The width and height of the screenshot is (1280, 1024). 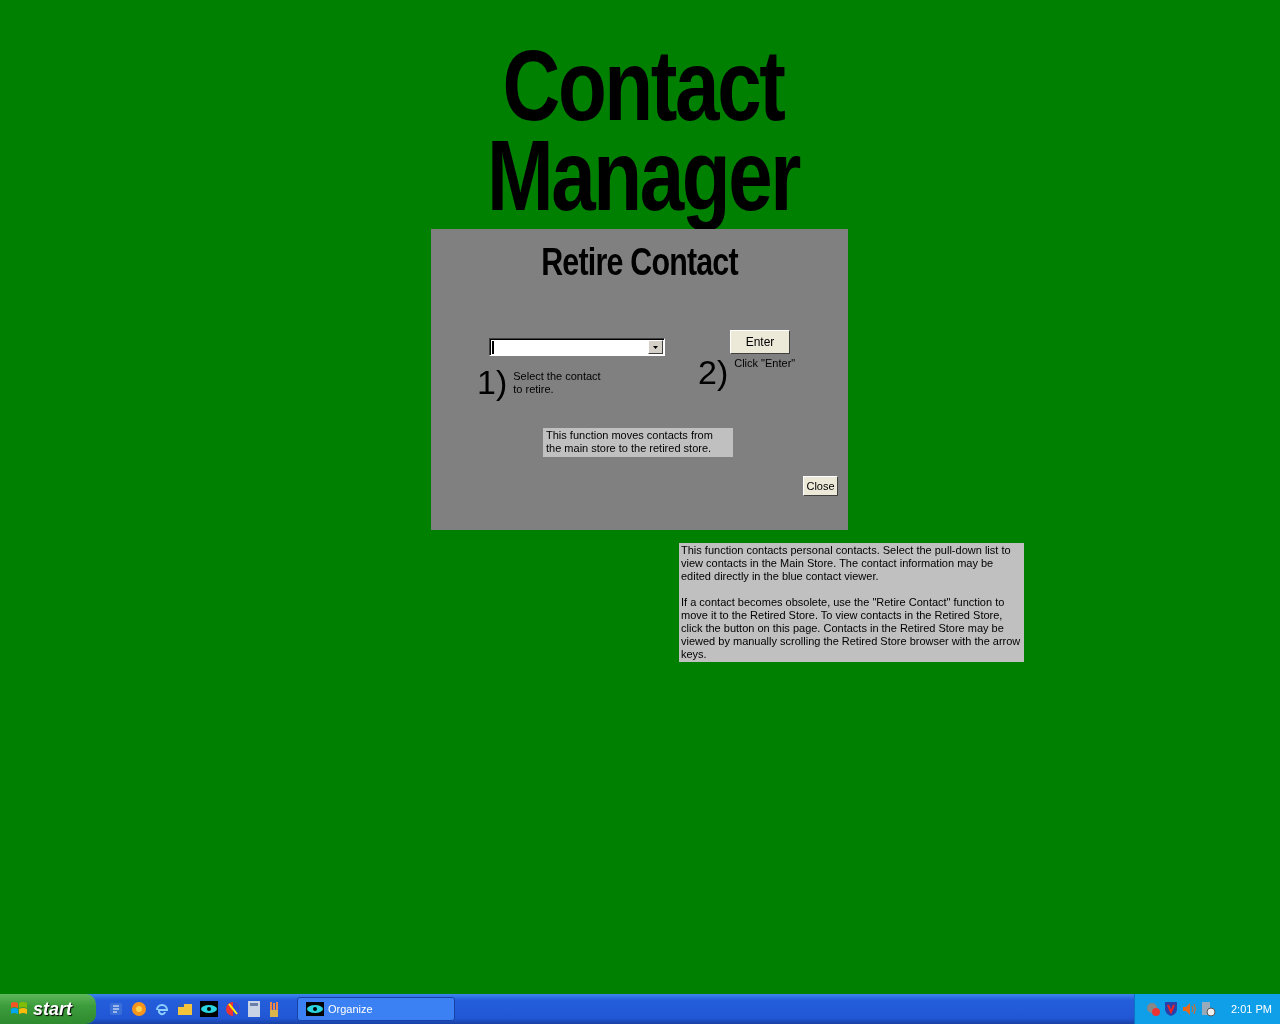 What do you see at coordinates (820, 486) in the screenshot?
I see `close-button: Close` at bounding box center [820, 486].